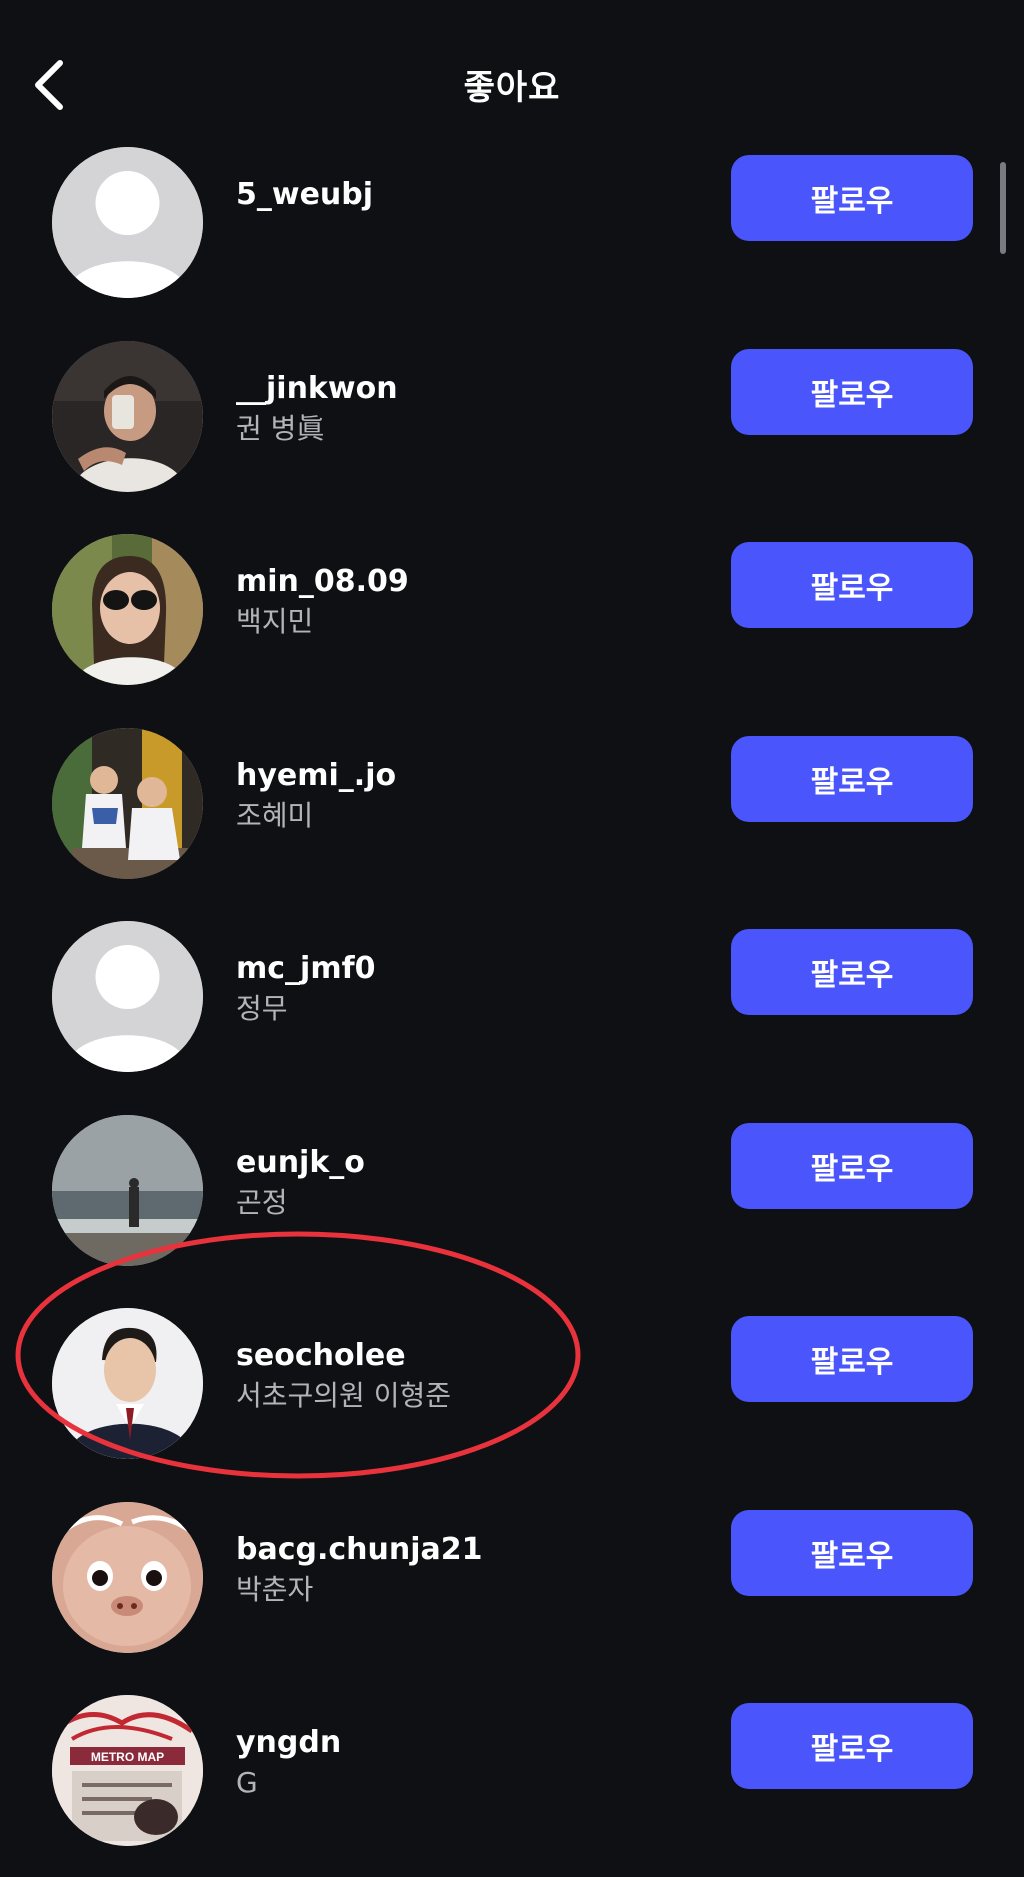 This screenshot has width=1024, height=1877. What do you see at coordinates (288, 1743) in the screenshot?
I see `username: yngdn` at bounding box center [288, 1743].